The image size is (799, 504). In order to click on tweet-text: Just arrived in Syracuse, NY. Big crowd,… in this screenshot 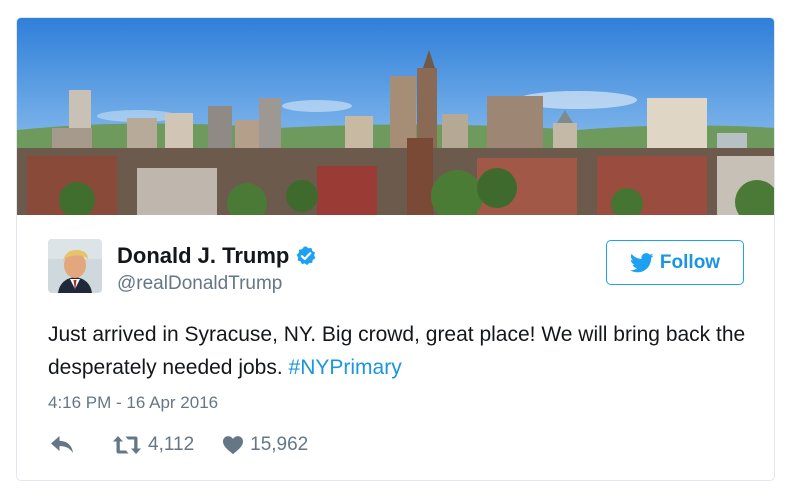, I will do `click(398, 351)`.